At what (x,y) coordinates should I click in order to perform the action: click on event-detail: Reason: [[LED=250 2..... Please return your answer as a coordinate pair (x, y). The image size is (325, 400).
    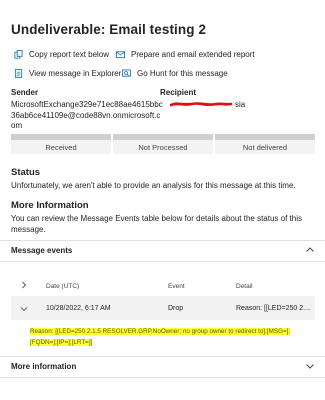
    Looking at the image, I should click on (273, 308).